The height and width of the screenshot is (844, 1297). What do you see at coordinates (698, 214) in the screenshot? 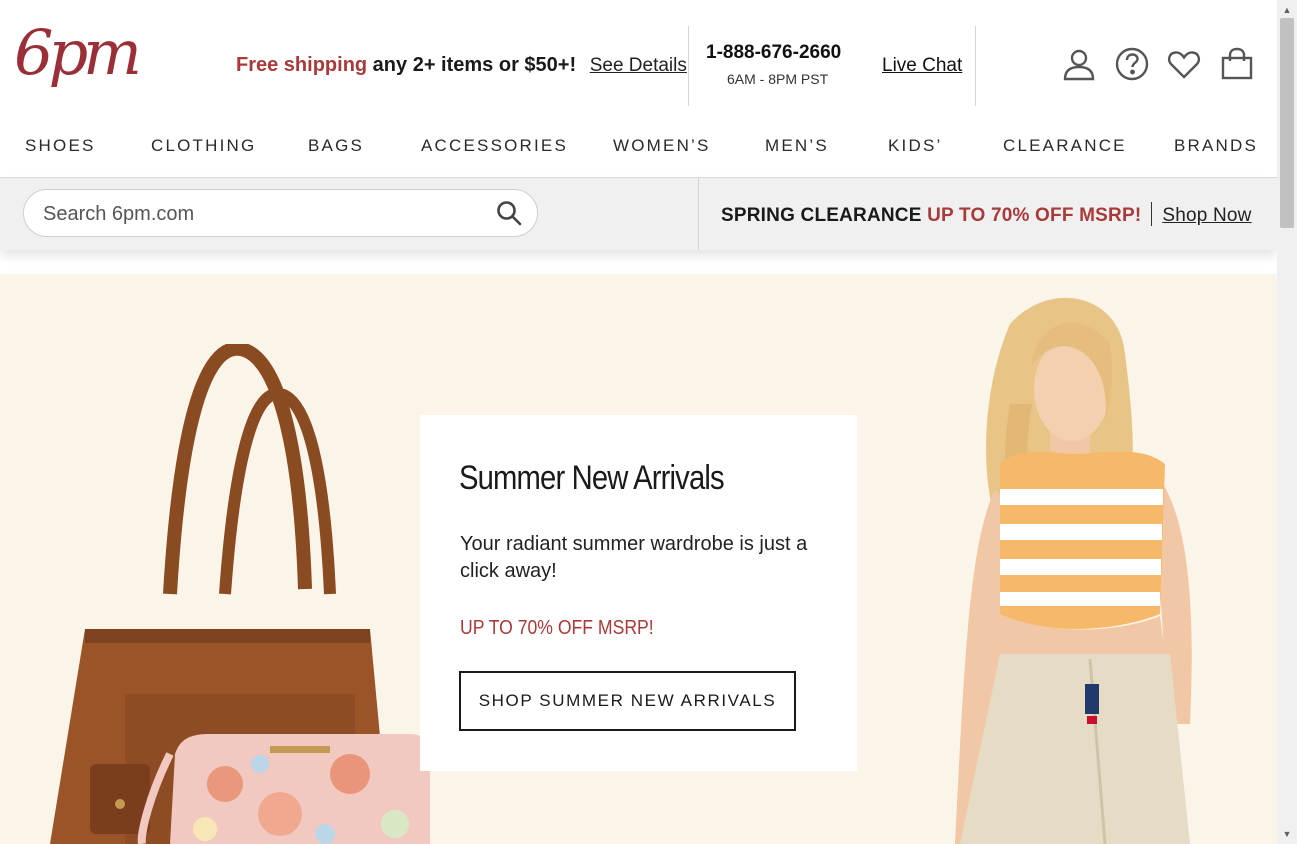
I see `strip-divider` at bounding box center [698, 214].